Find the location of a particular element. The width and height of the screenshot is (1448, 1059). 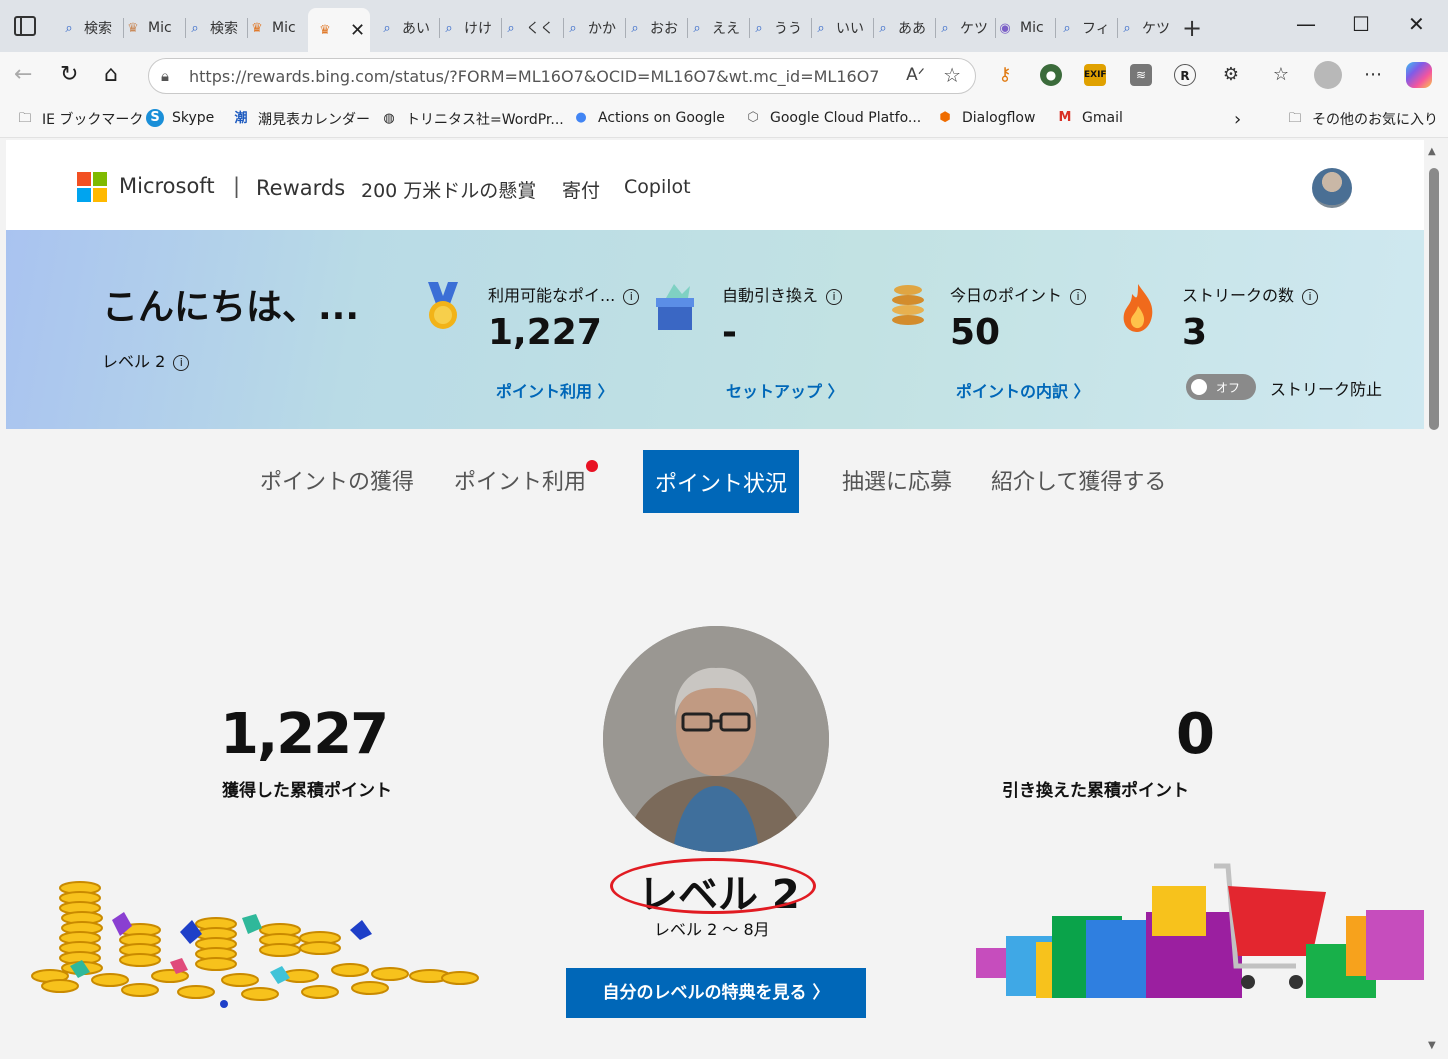

browser-tab: ◉ Mic is located at coordinates (1026, 28).